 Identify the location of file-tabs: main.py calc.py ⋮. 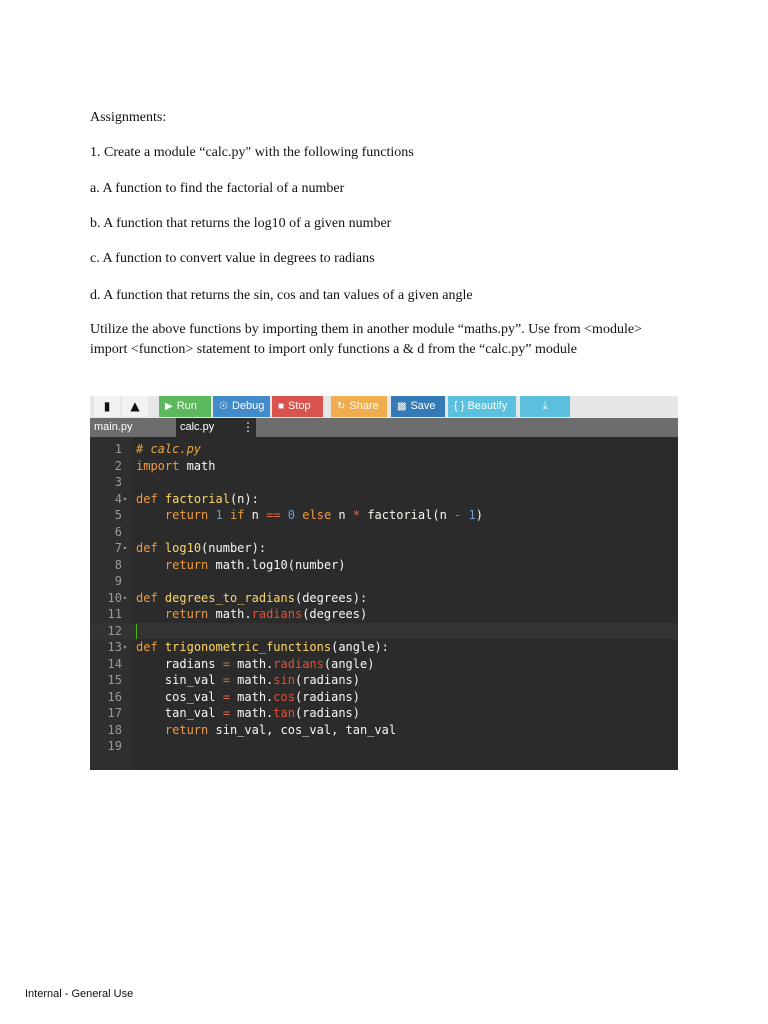
(384, 427).